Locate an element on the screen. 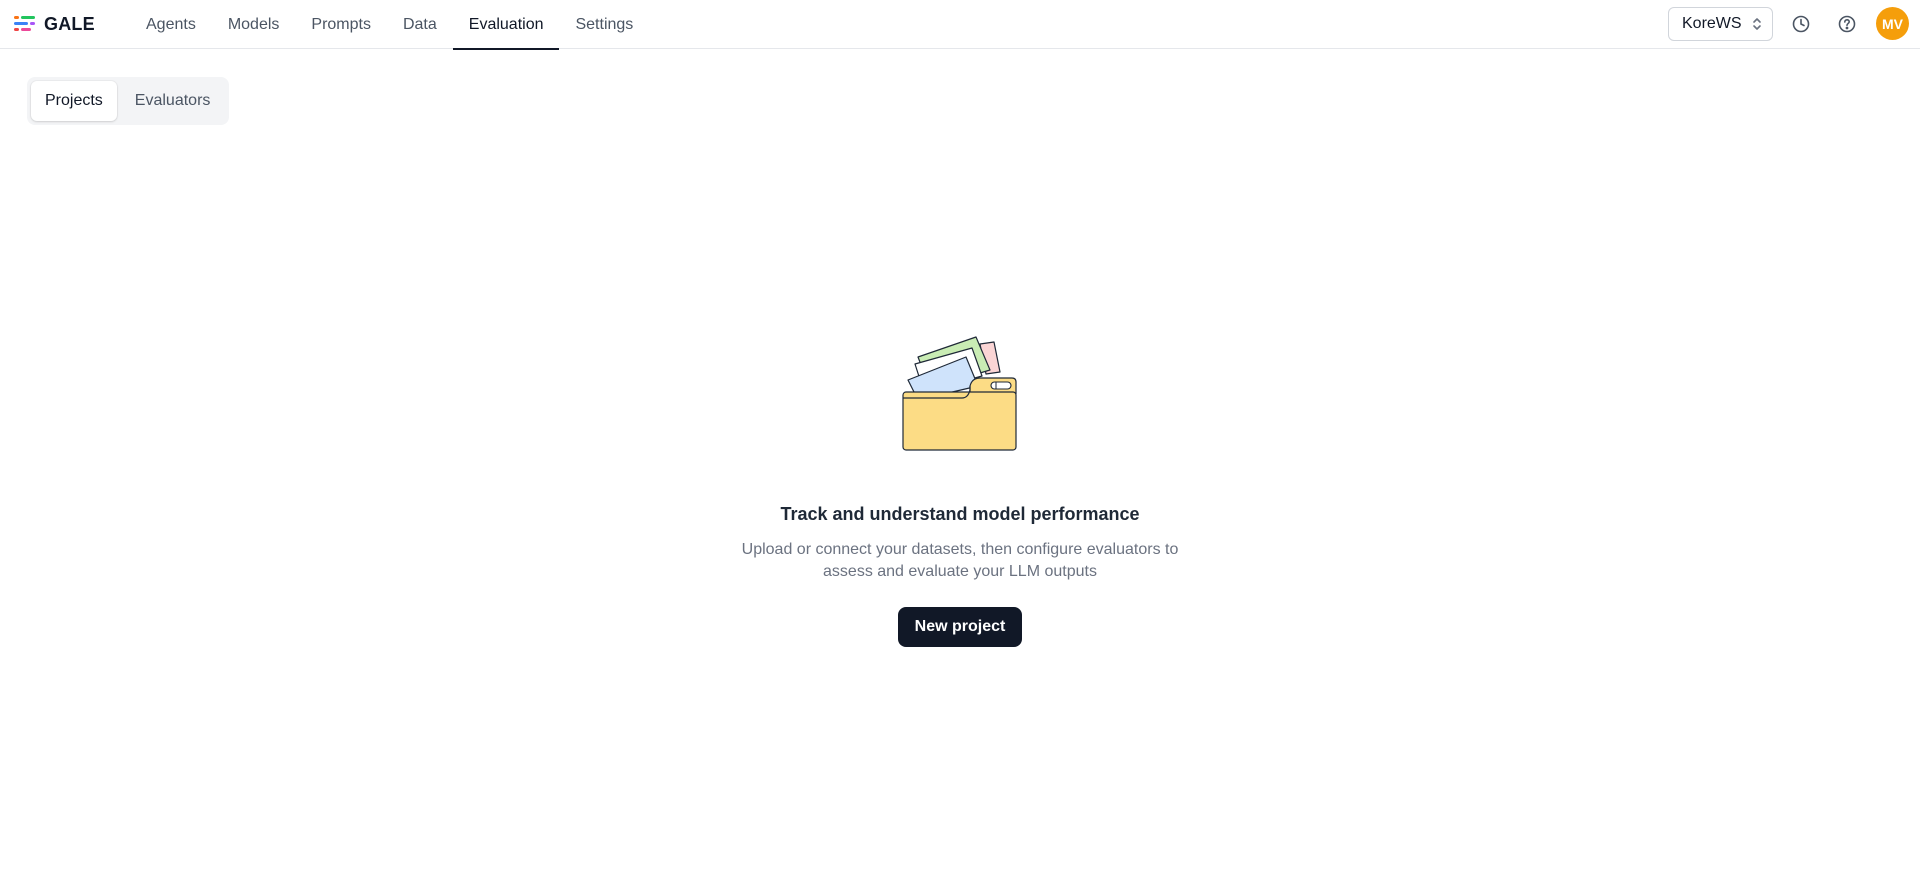 This screenshot has width=1920, height=871. clock-icon is located at coordinates (1801, 24).